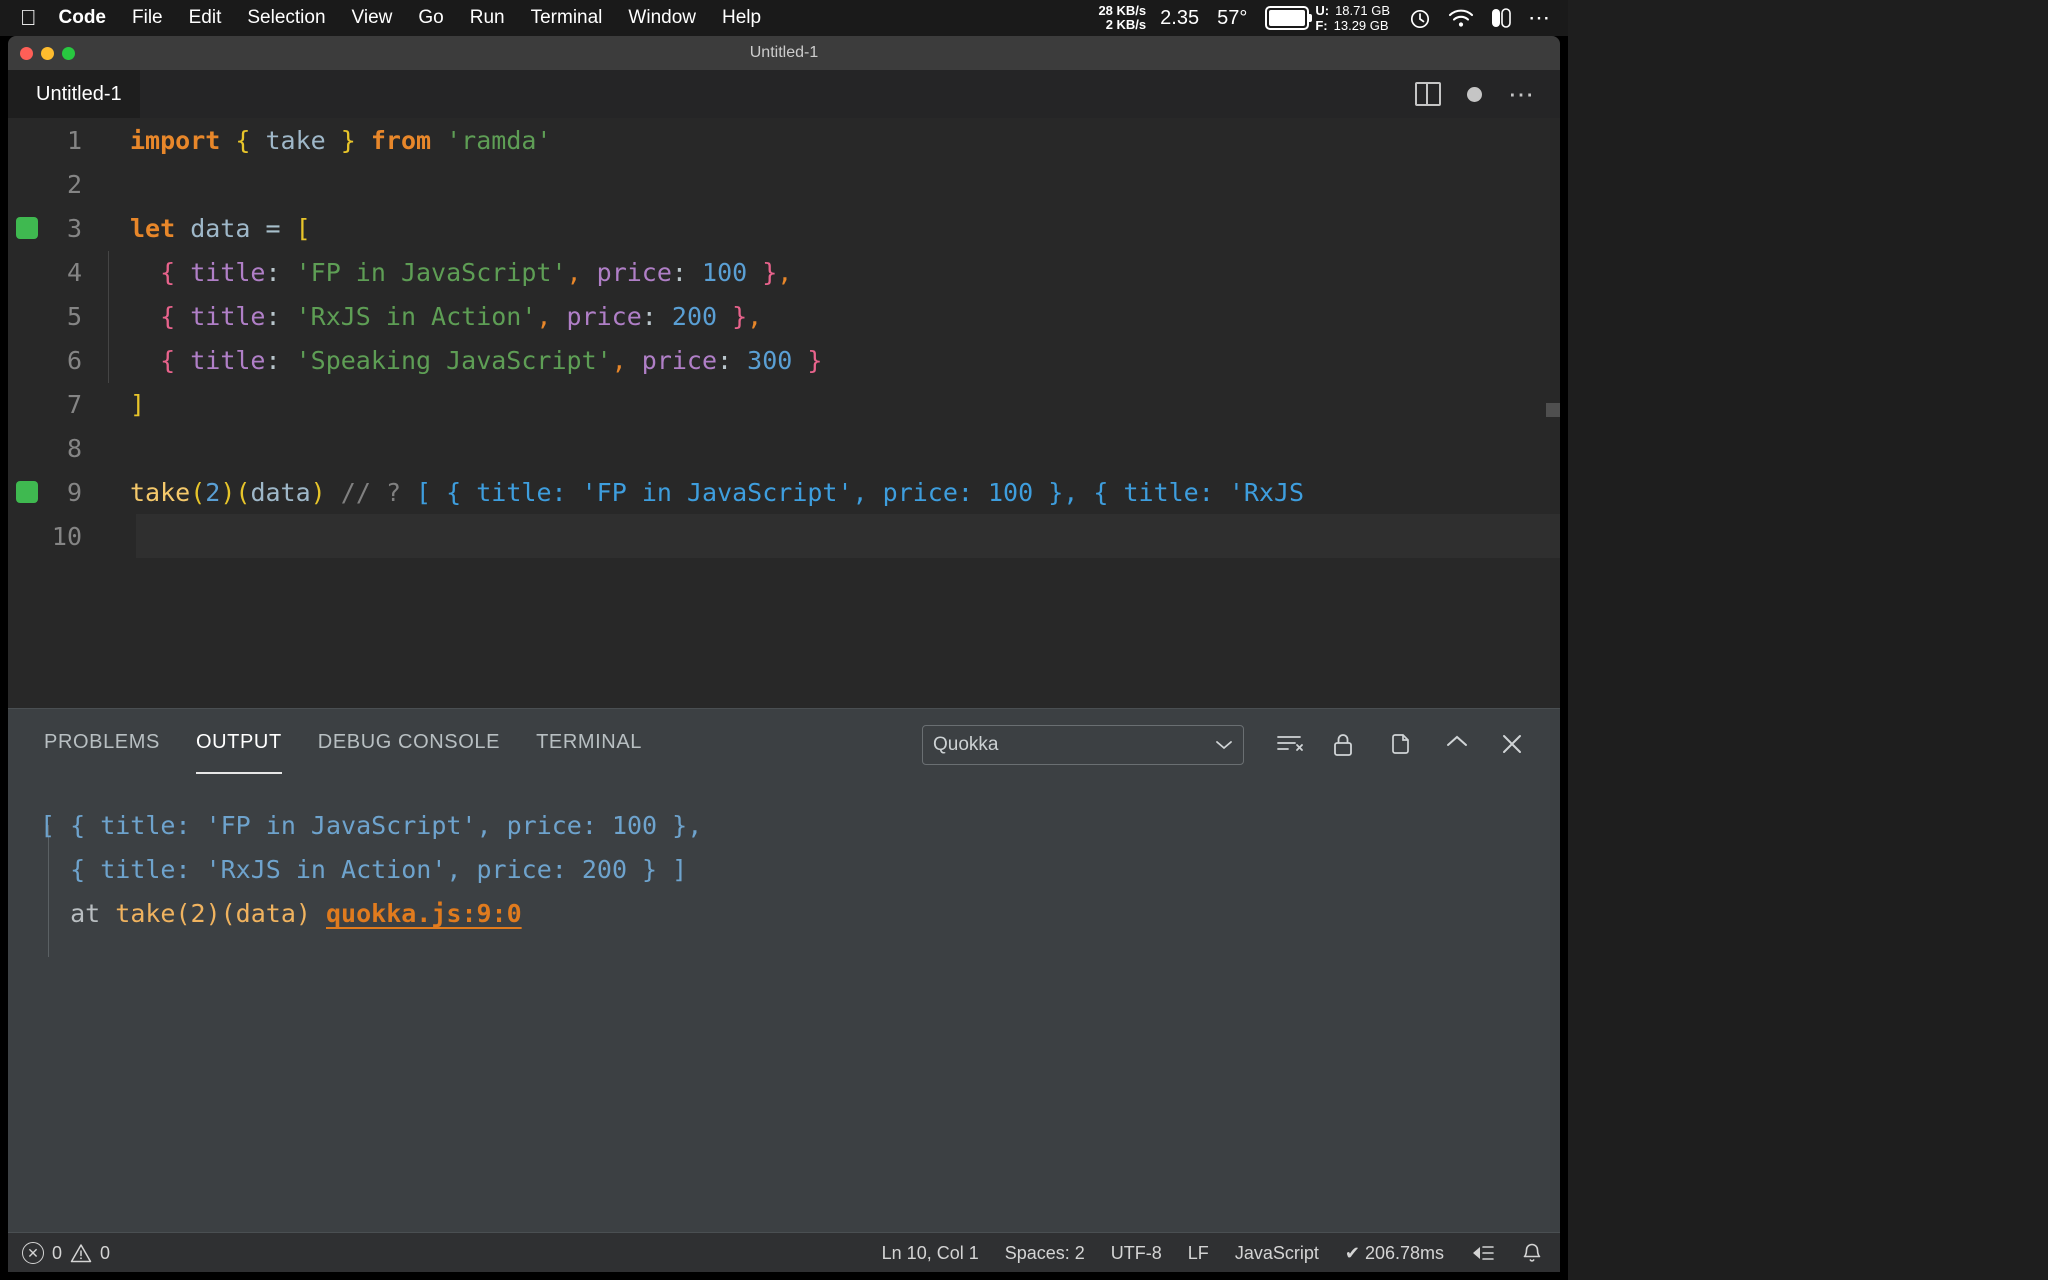  Describe the element at coordinates (57, 1253) in the screenshot. I see `error-count: 0` at that location.